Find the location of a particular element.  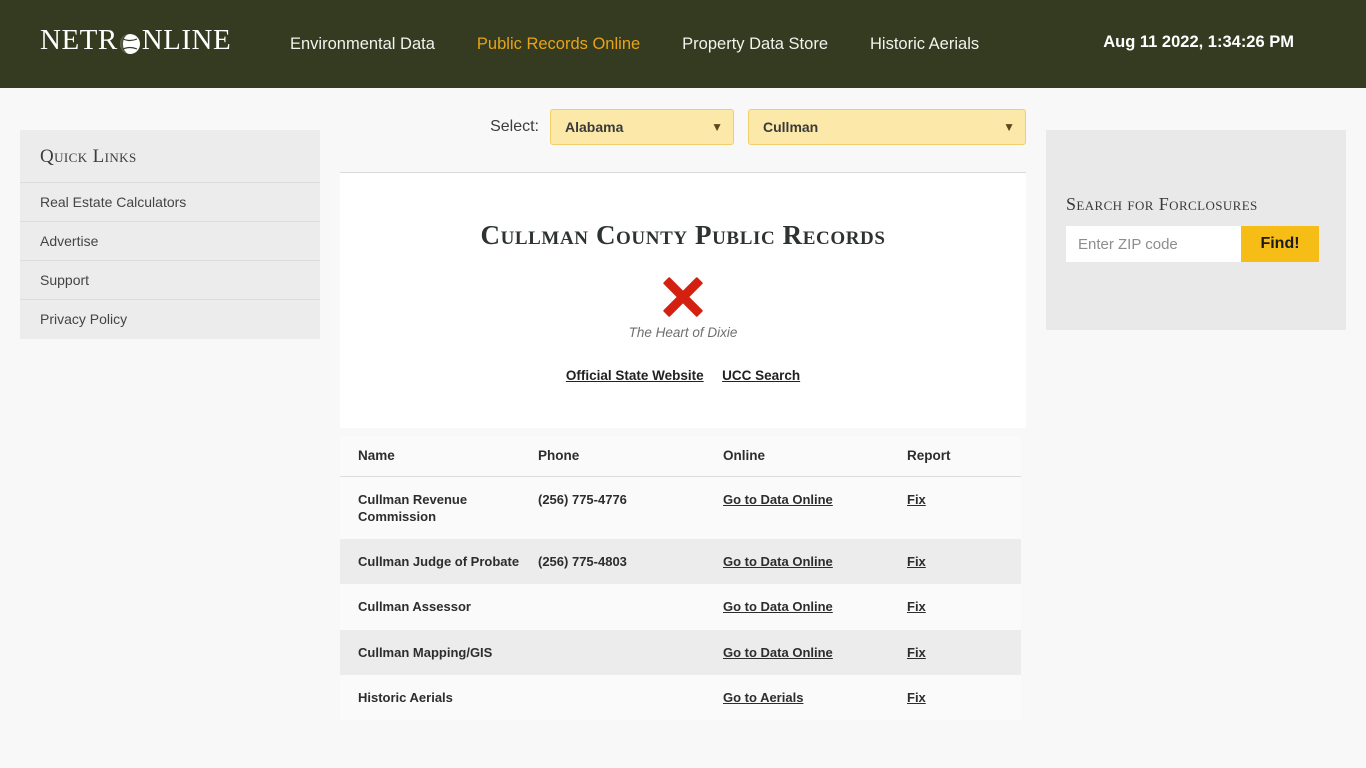

column-header-name: Name is located at coordinates (430, 456).